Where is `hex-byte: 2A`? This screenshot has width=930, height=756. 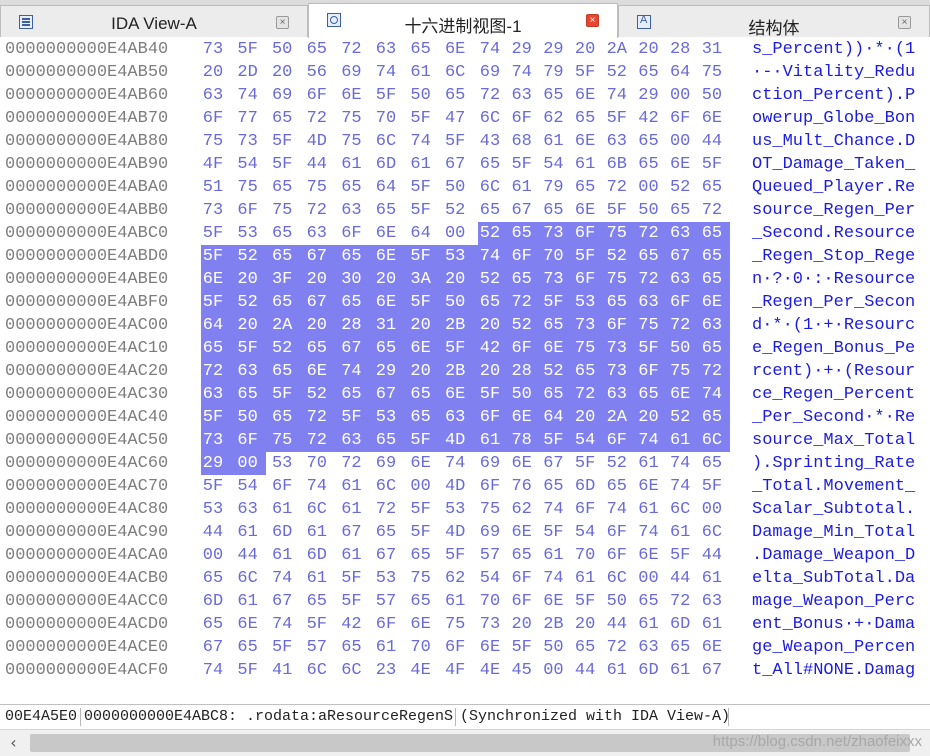 hex-byte: 2A is located at coordinates (617, 49).